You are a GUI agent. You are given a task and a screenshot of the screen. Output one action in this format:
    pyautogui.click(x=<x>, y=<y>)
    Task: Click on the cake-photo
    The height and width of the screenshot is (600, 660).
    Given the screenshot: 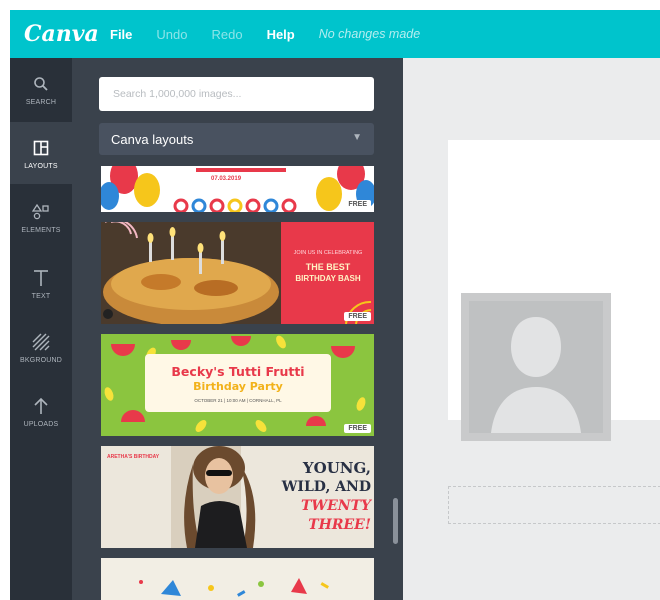 What is the action you would take?
    pyautogui.click(x=237, y=273)
    